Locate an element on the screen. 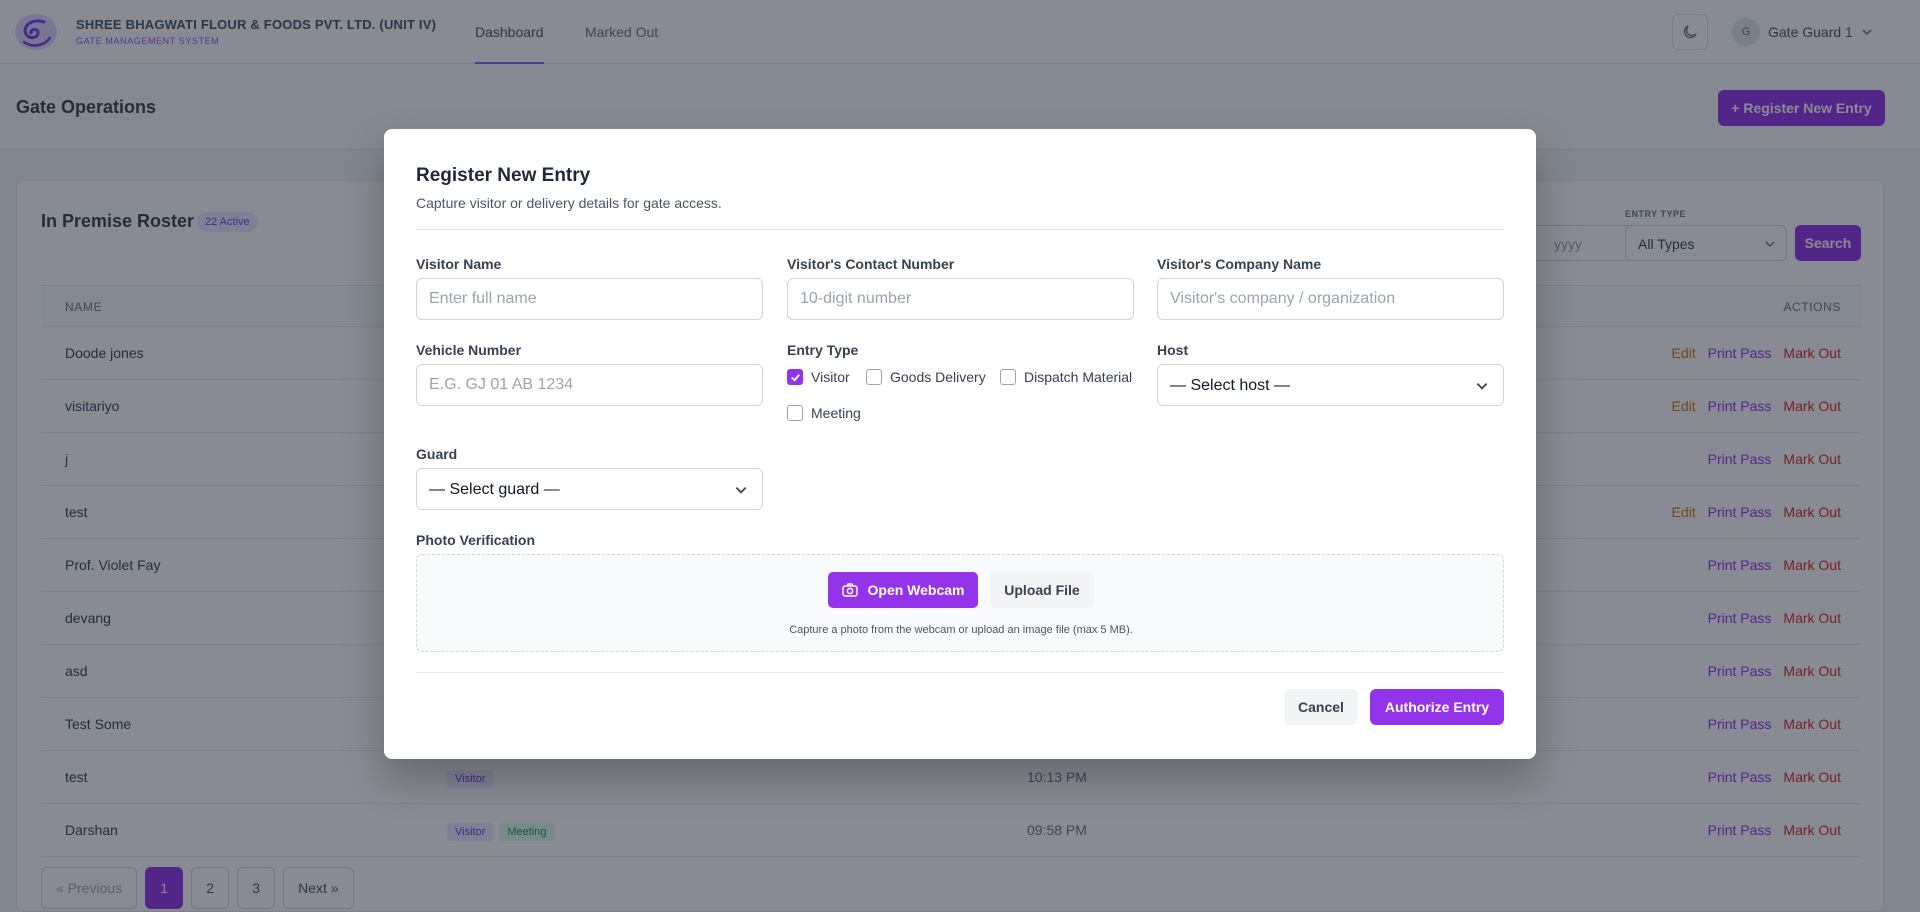 The width and height of the screenshot is (1920, 912). guard-select-value: — Select guard — is located at coordinates (494, 489).